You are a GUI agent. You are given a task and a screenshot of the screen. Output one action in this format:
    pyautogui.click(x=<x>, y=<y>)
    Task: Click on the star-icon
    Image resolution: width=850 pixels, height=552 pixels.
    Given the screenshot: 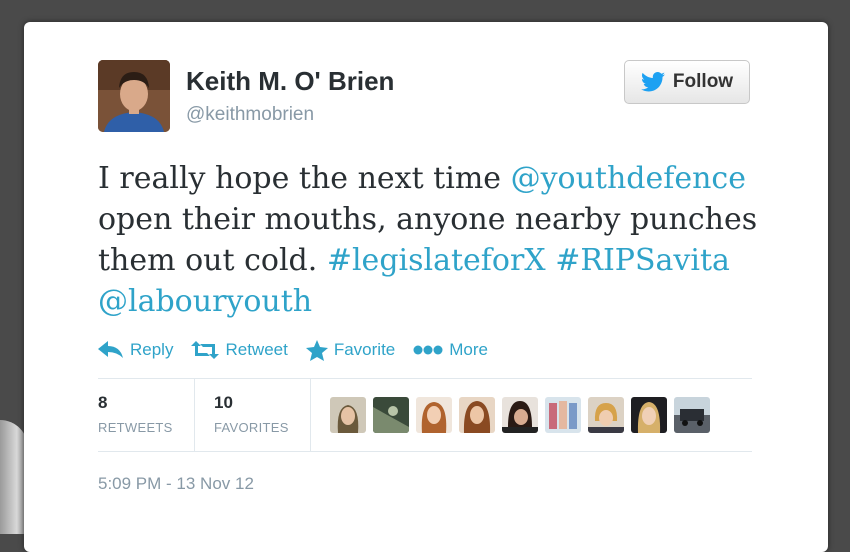 What is the action you would take?
    pyautogui.click(x=316, y=350)
    